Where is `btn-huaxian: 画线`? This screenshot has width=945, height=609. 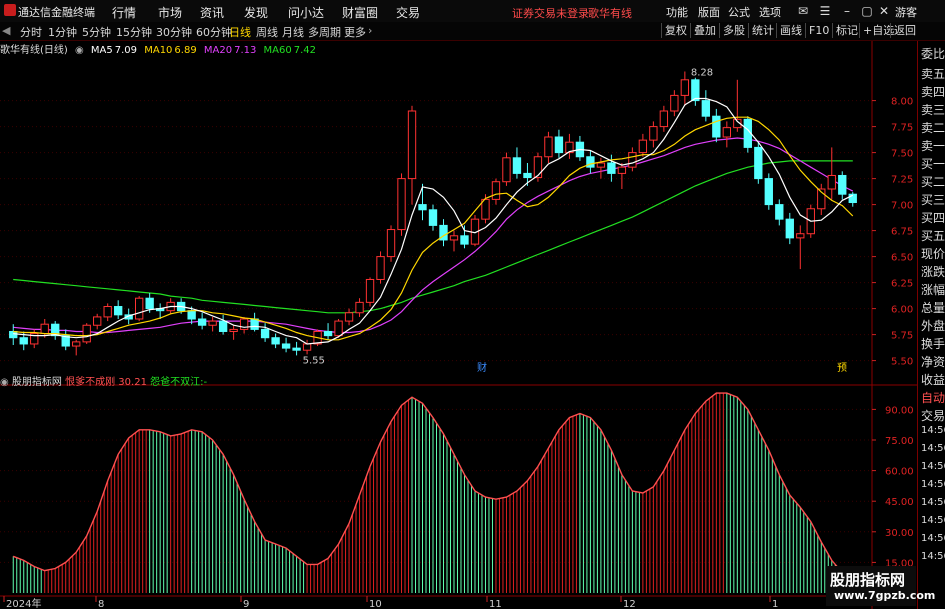
btn-huaxian: 画线 is located at coordinates (790, 30).